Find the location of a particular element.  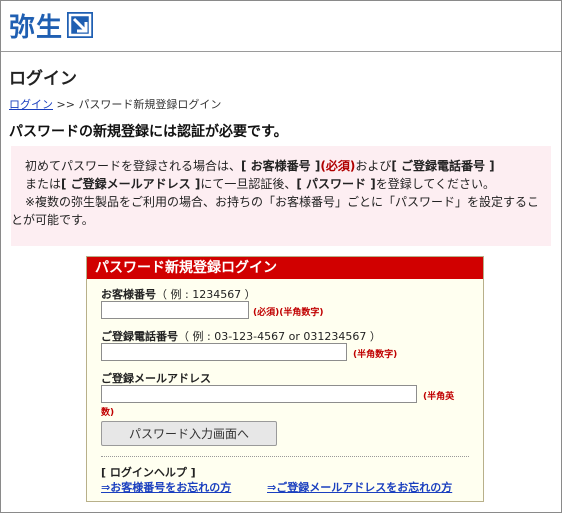

breadcrumb-current: パスワード新規登録ログイン is located at coordinates (150, 104).